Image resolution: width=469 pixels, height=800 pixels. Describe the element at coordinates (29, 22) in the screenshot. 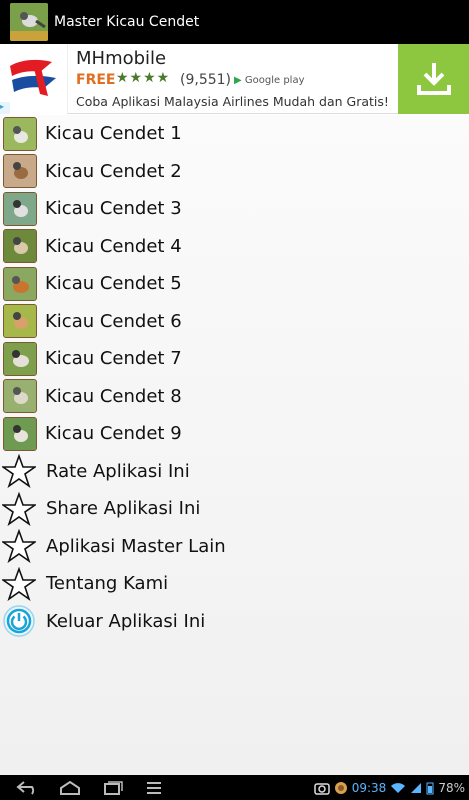

I see `app-icon` at that location.